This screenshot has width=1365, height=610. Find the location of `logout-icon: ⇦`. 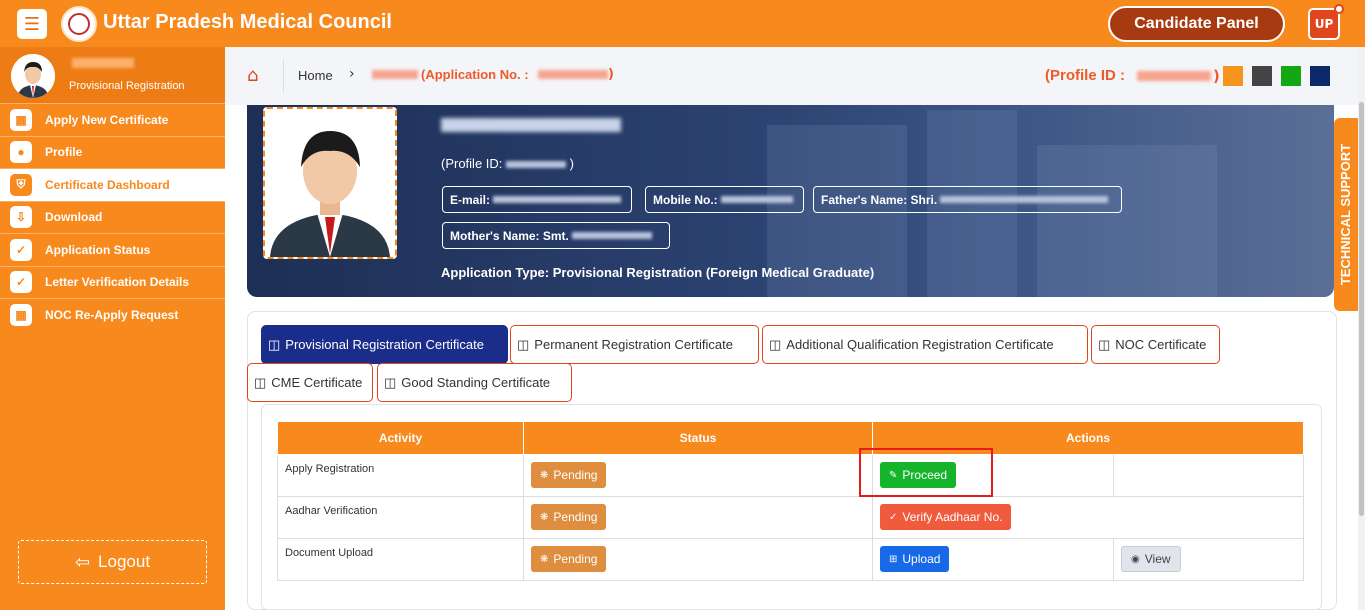

logout-icon: ⇦ is located at coordinates (82, 561).